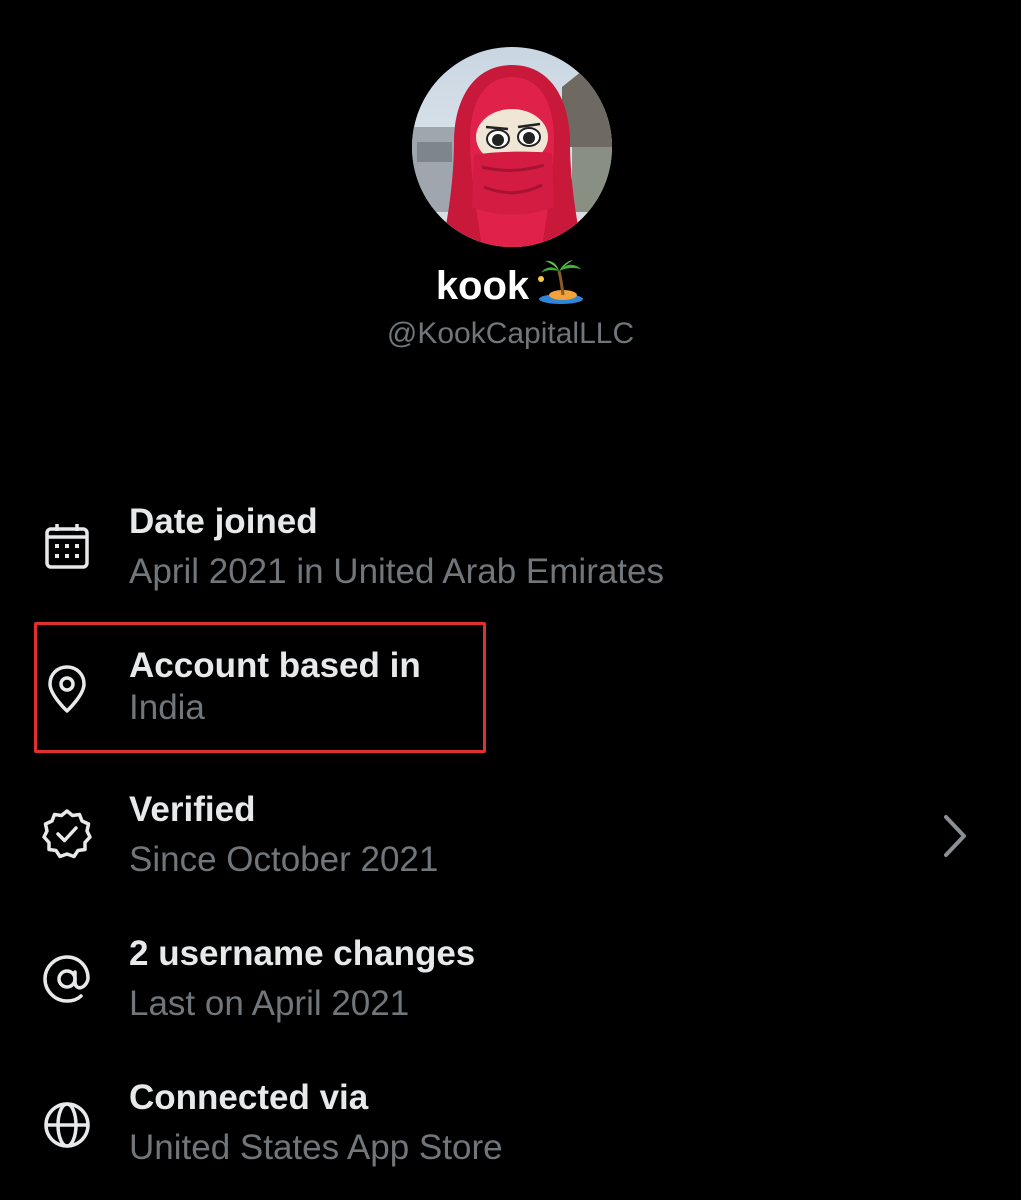 The height and width of the screenshot is (1200, 1021). I want to click on username-changes-label: 2 username changes, so click(302, 953).